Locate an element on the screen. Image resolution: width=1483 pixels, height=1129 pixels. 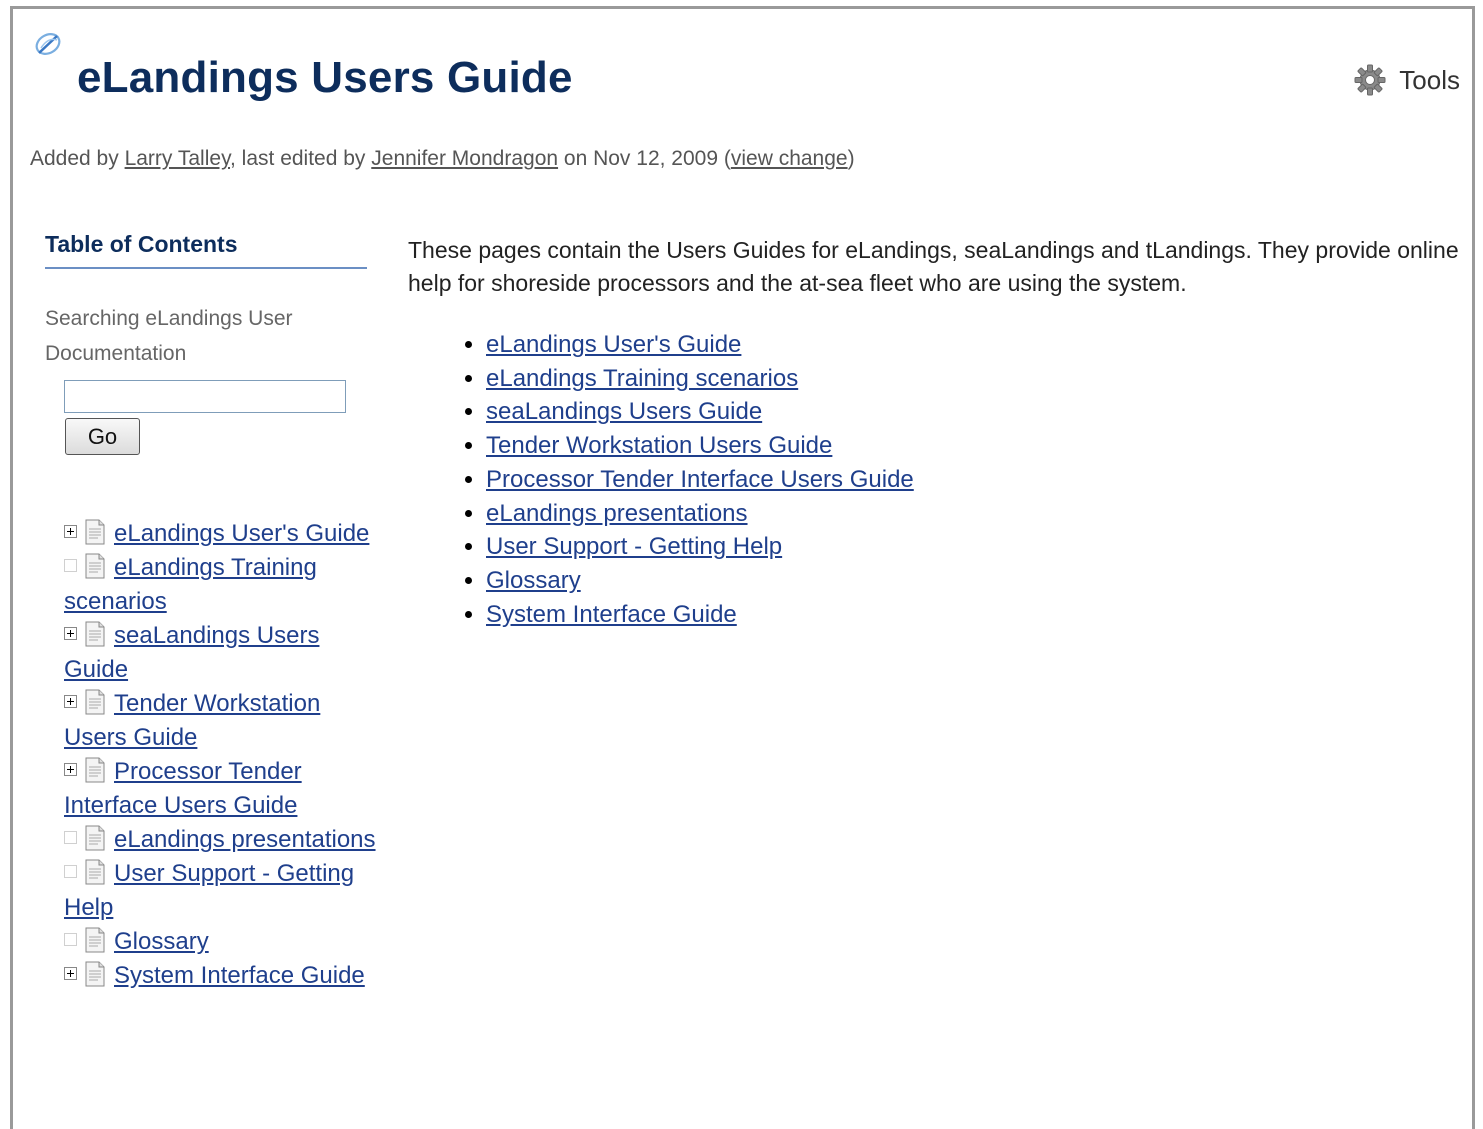
tree-link-elandings-users-guide: eLandings User's Guide is located at coordinates (241, 533).